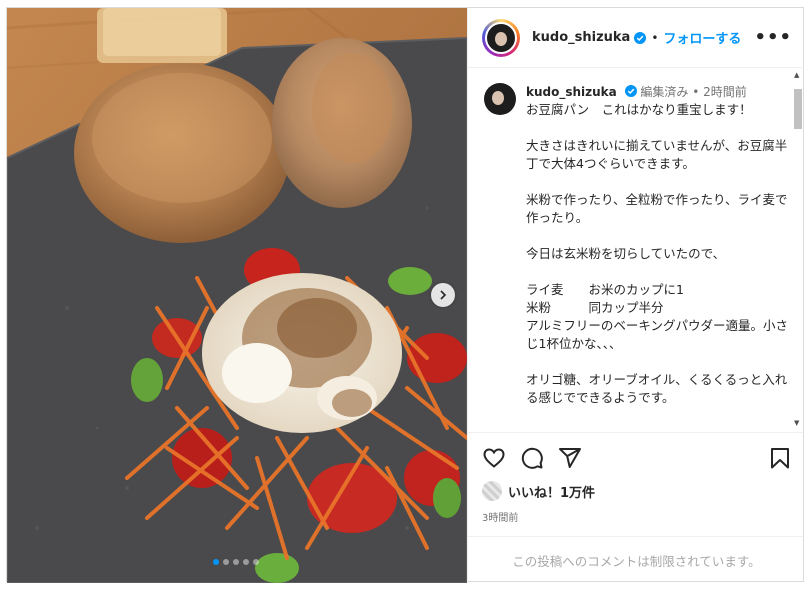  I want to click on scroll-down-arrow-icon: ▼, so click(796, 423).